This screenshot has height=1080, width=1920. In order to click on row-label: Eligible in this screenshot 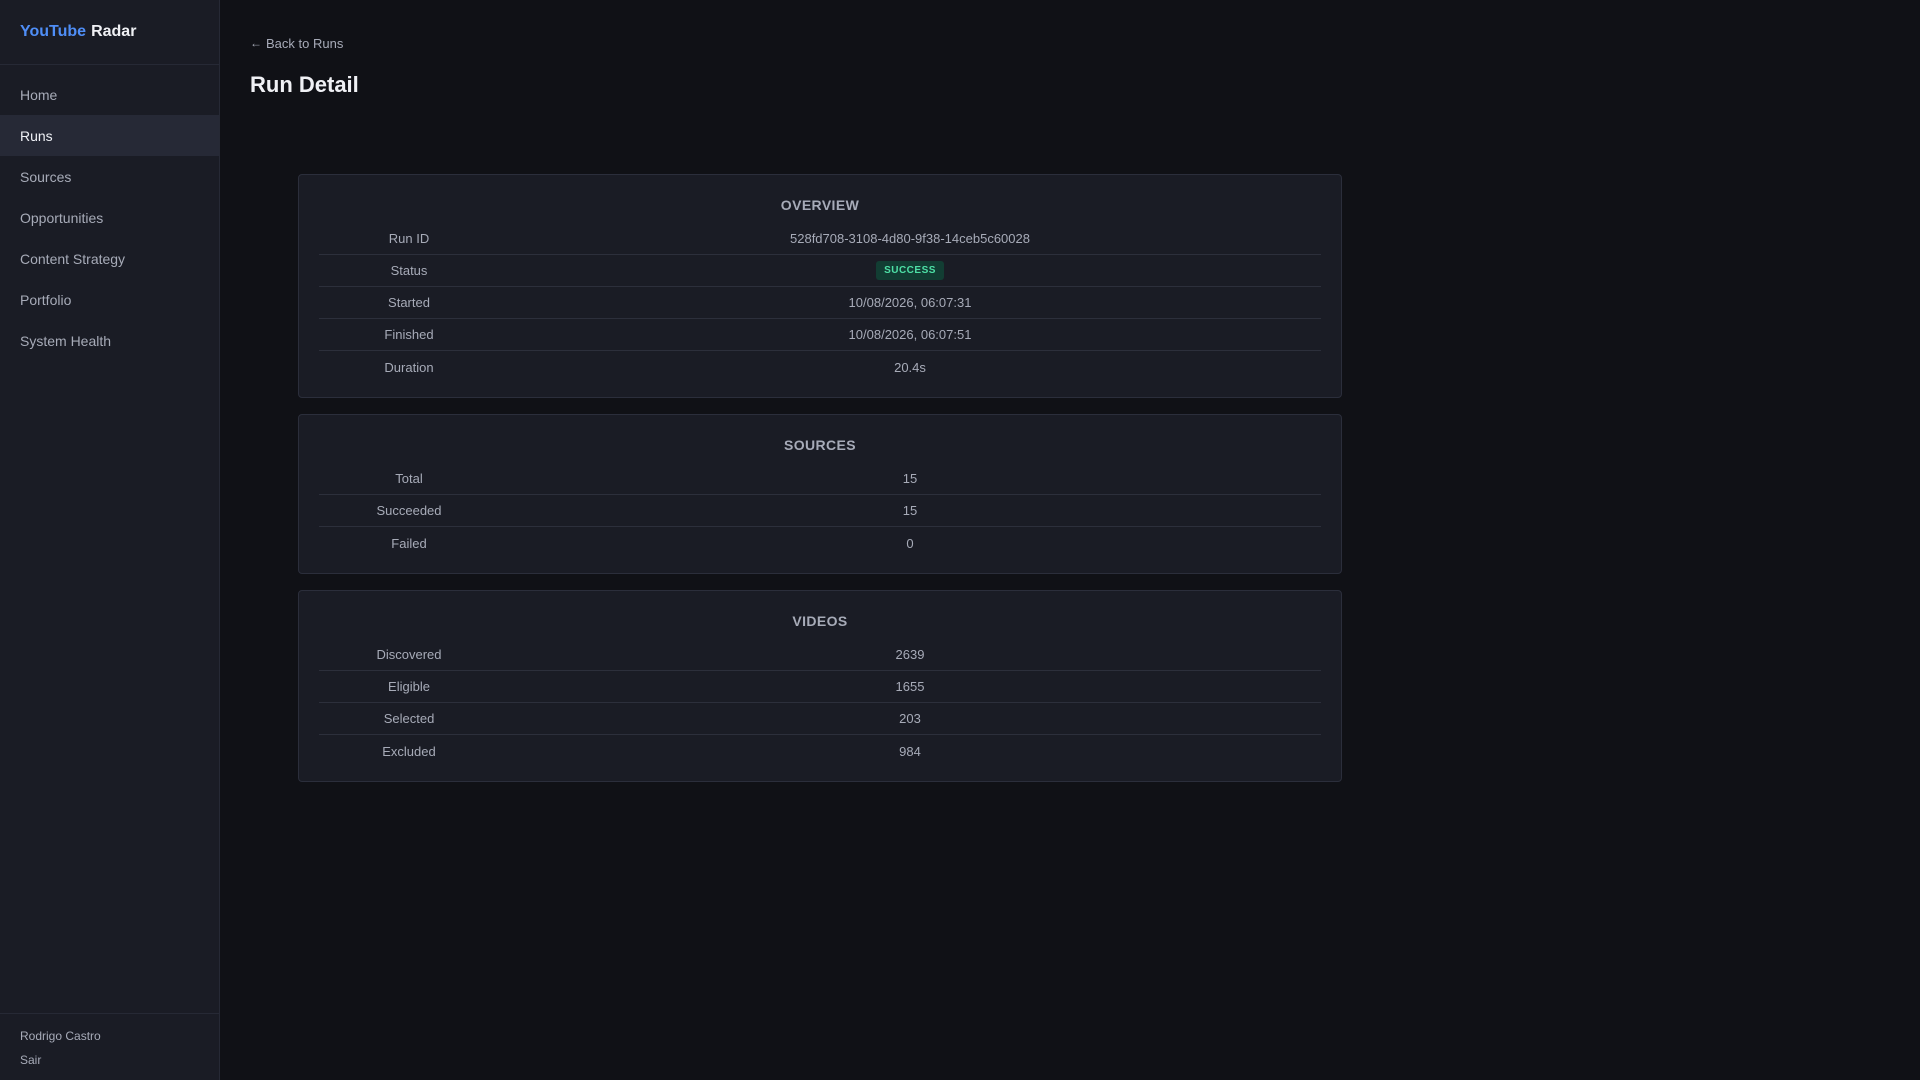, I will do `click(409, 686)`.